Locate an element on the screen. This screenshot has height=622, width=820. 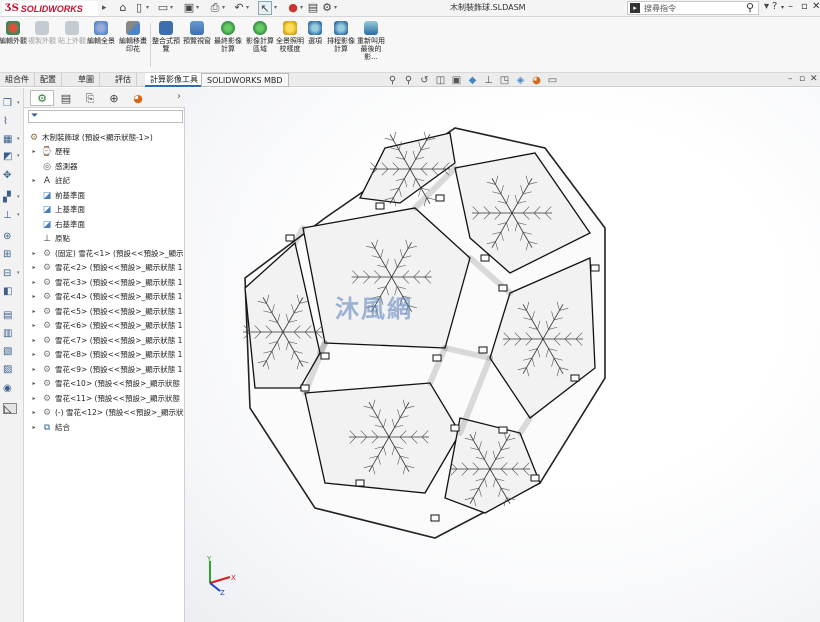
edit-decal-button: 編輯移畫印花 is located at coordinates (133, 37).